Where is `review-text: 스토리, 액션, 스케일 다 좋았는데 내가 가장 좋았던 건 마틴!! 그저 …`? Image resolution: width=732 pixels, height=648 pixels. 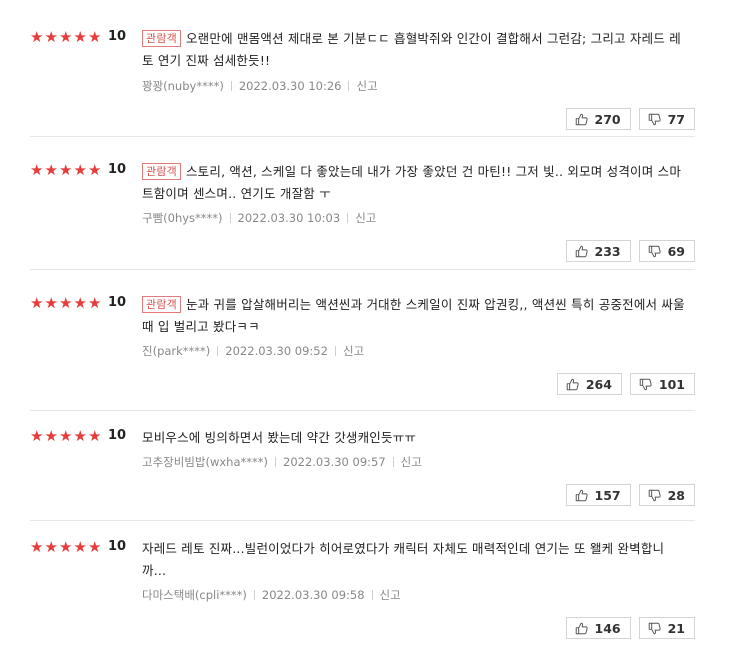
review-text: 스토리, 액션, 스케일 다 좋았는데 내가 가장 좋았던 건 마틴!! 그저 … is located at coordinates (412, 182).